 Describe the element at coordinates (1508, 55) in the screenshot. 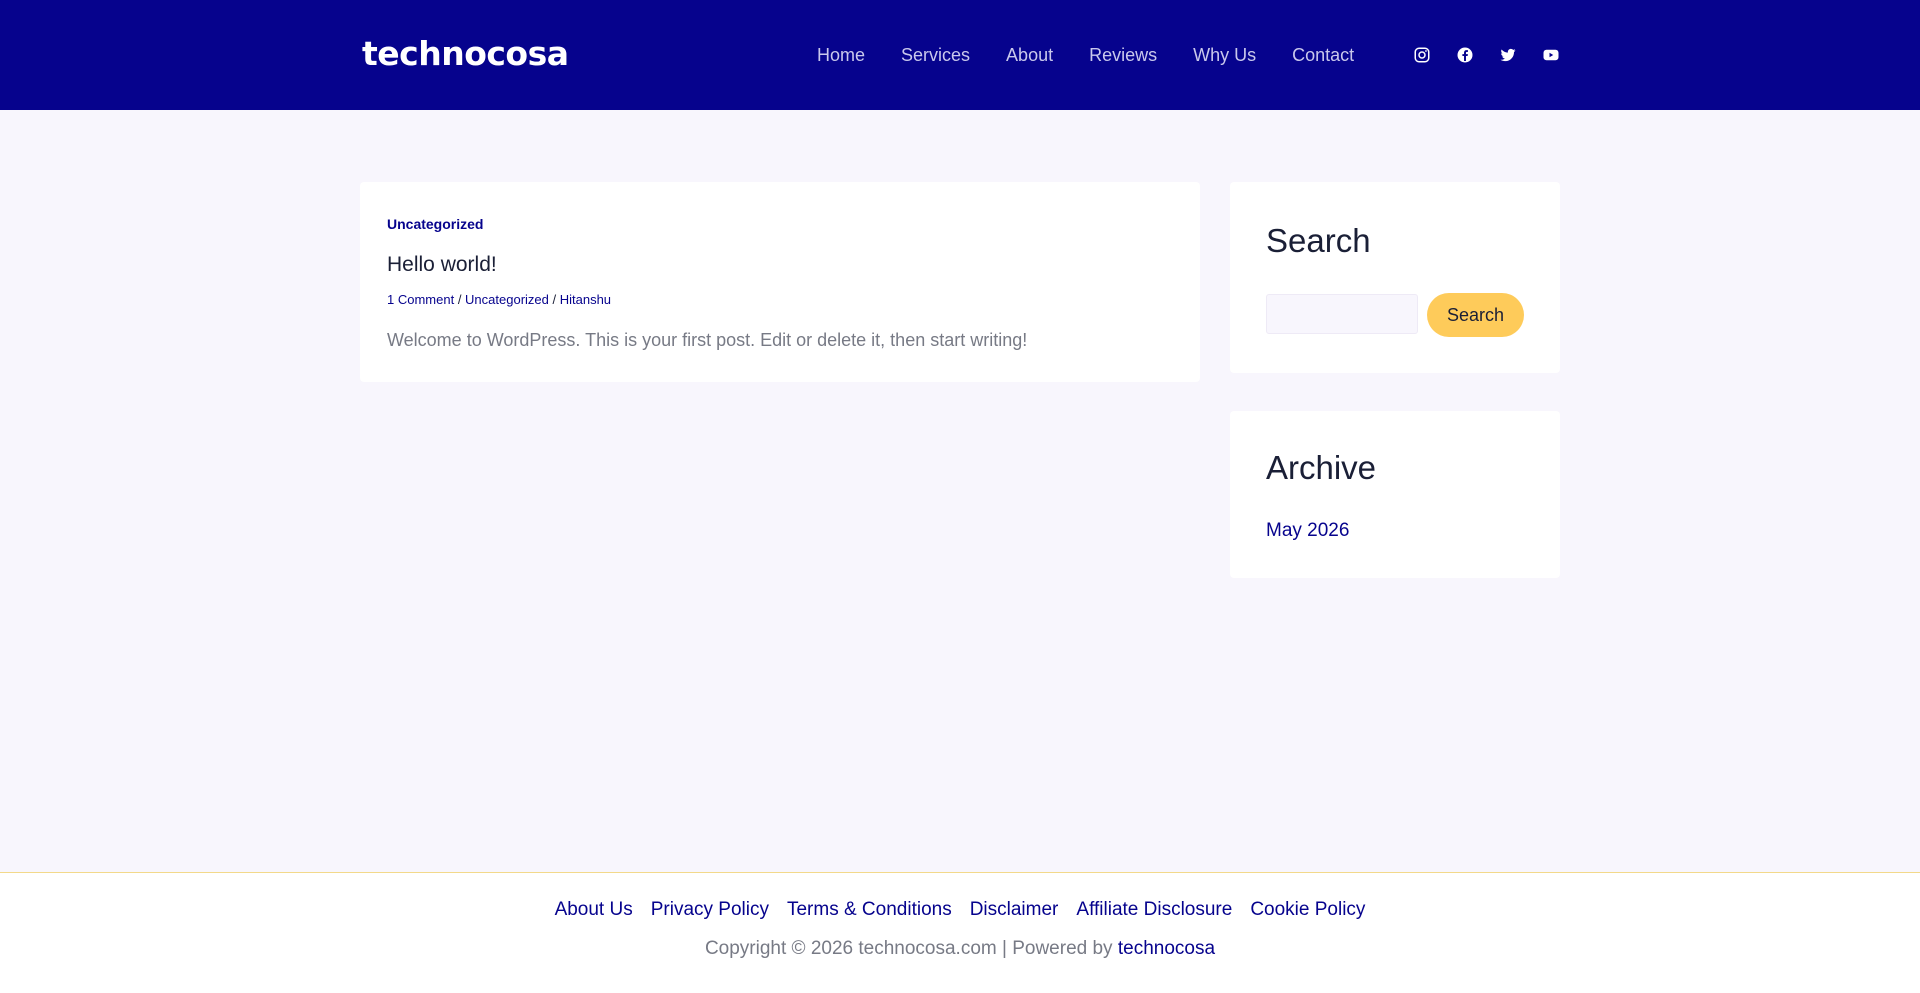

I see `twitter-icon` at that location.